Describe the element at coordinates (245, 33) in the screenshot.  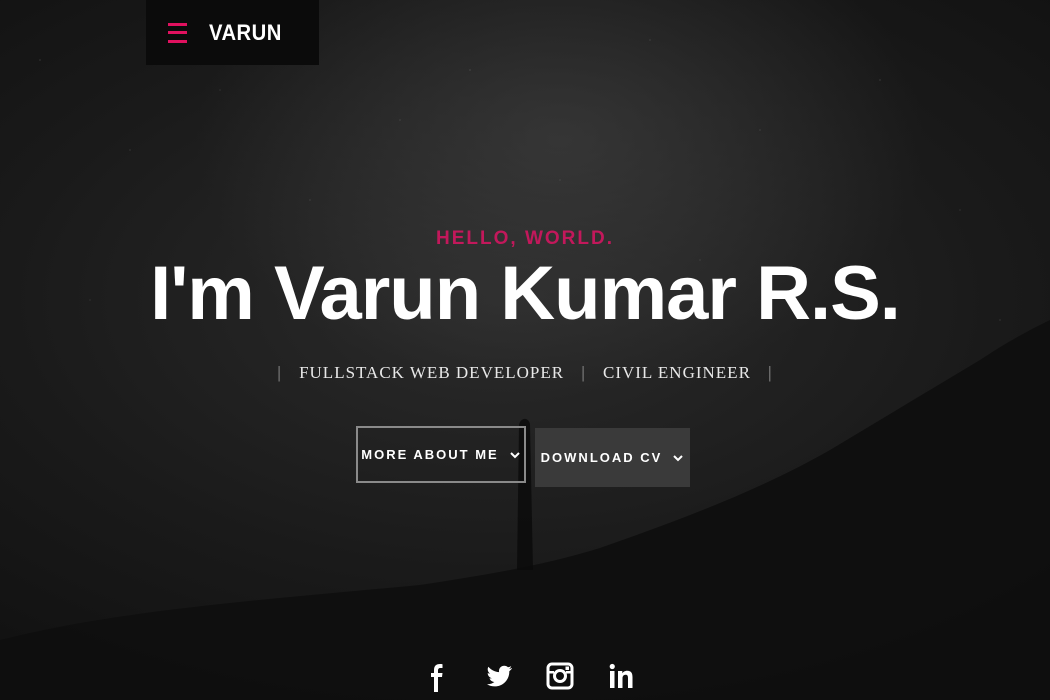
I see `brand-name: VARUN` at that location.